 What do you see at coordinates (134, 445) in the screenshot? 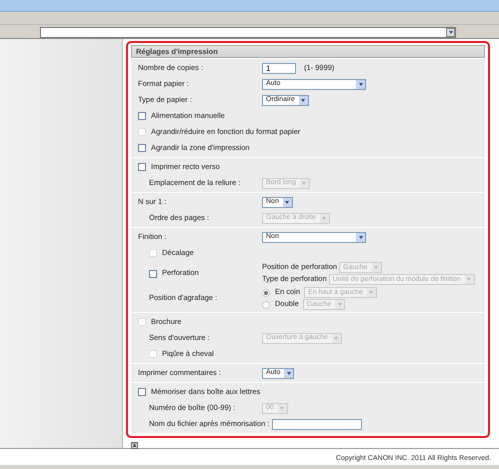
I see `scroll-top-icon` at bounding box center [134, 445].